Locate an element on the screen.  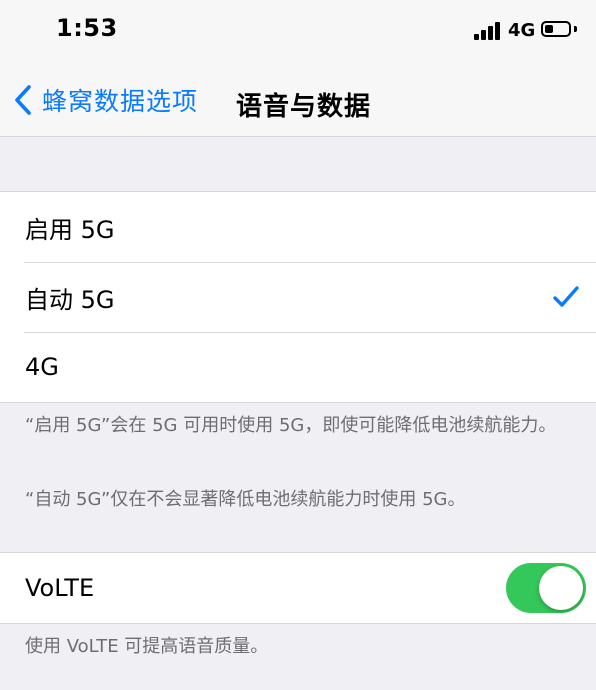
volte-group: VoLTE is located at coordinates (298, 588).